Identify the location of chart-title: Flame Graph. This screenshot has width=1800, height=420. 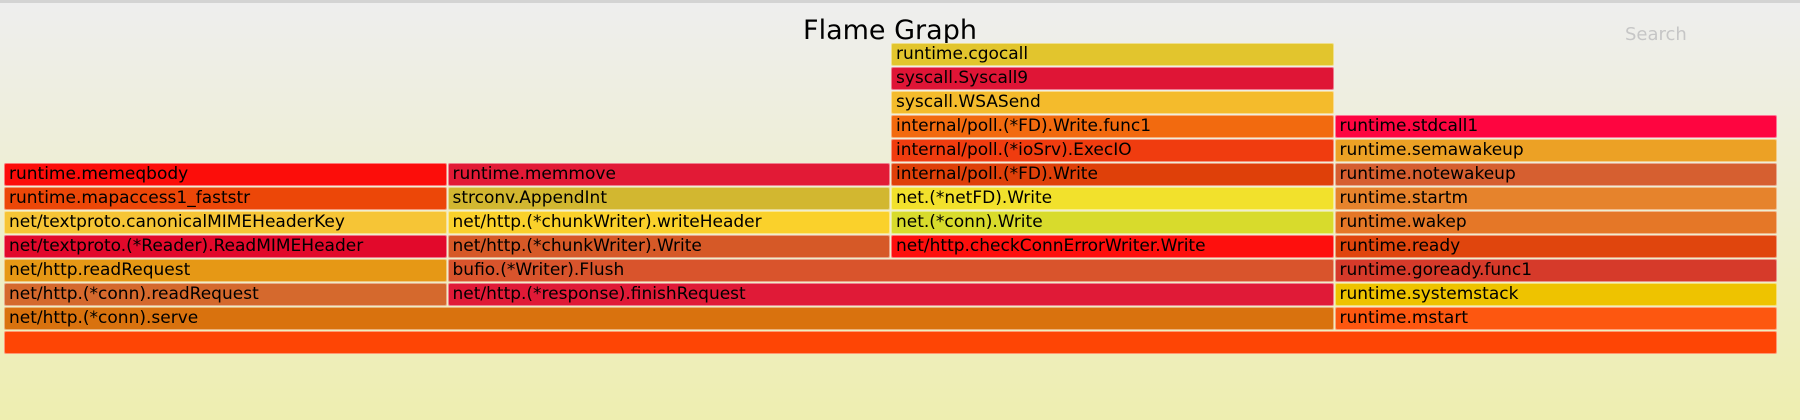
(890, 30).